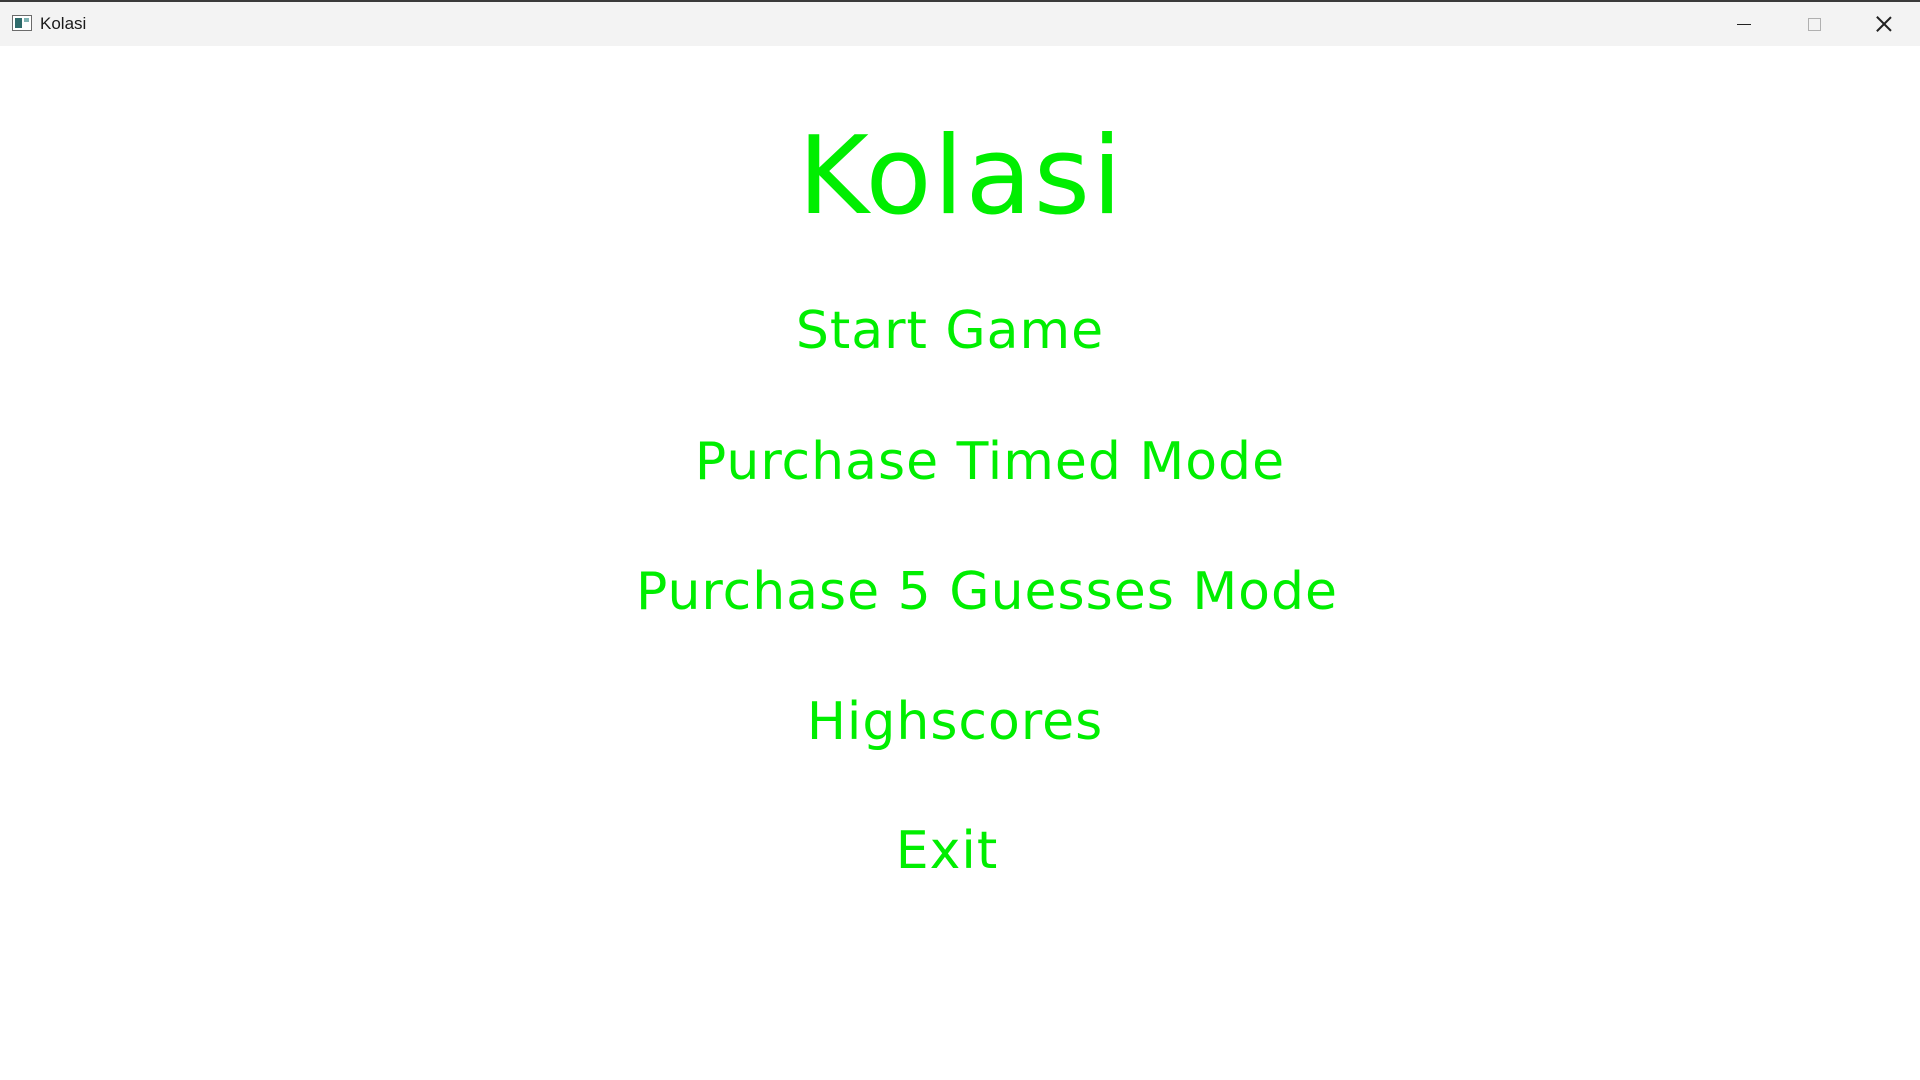 This screenshot has height=1080, width=1920. I want to click on minimize-button, so click(1744, 24).